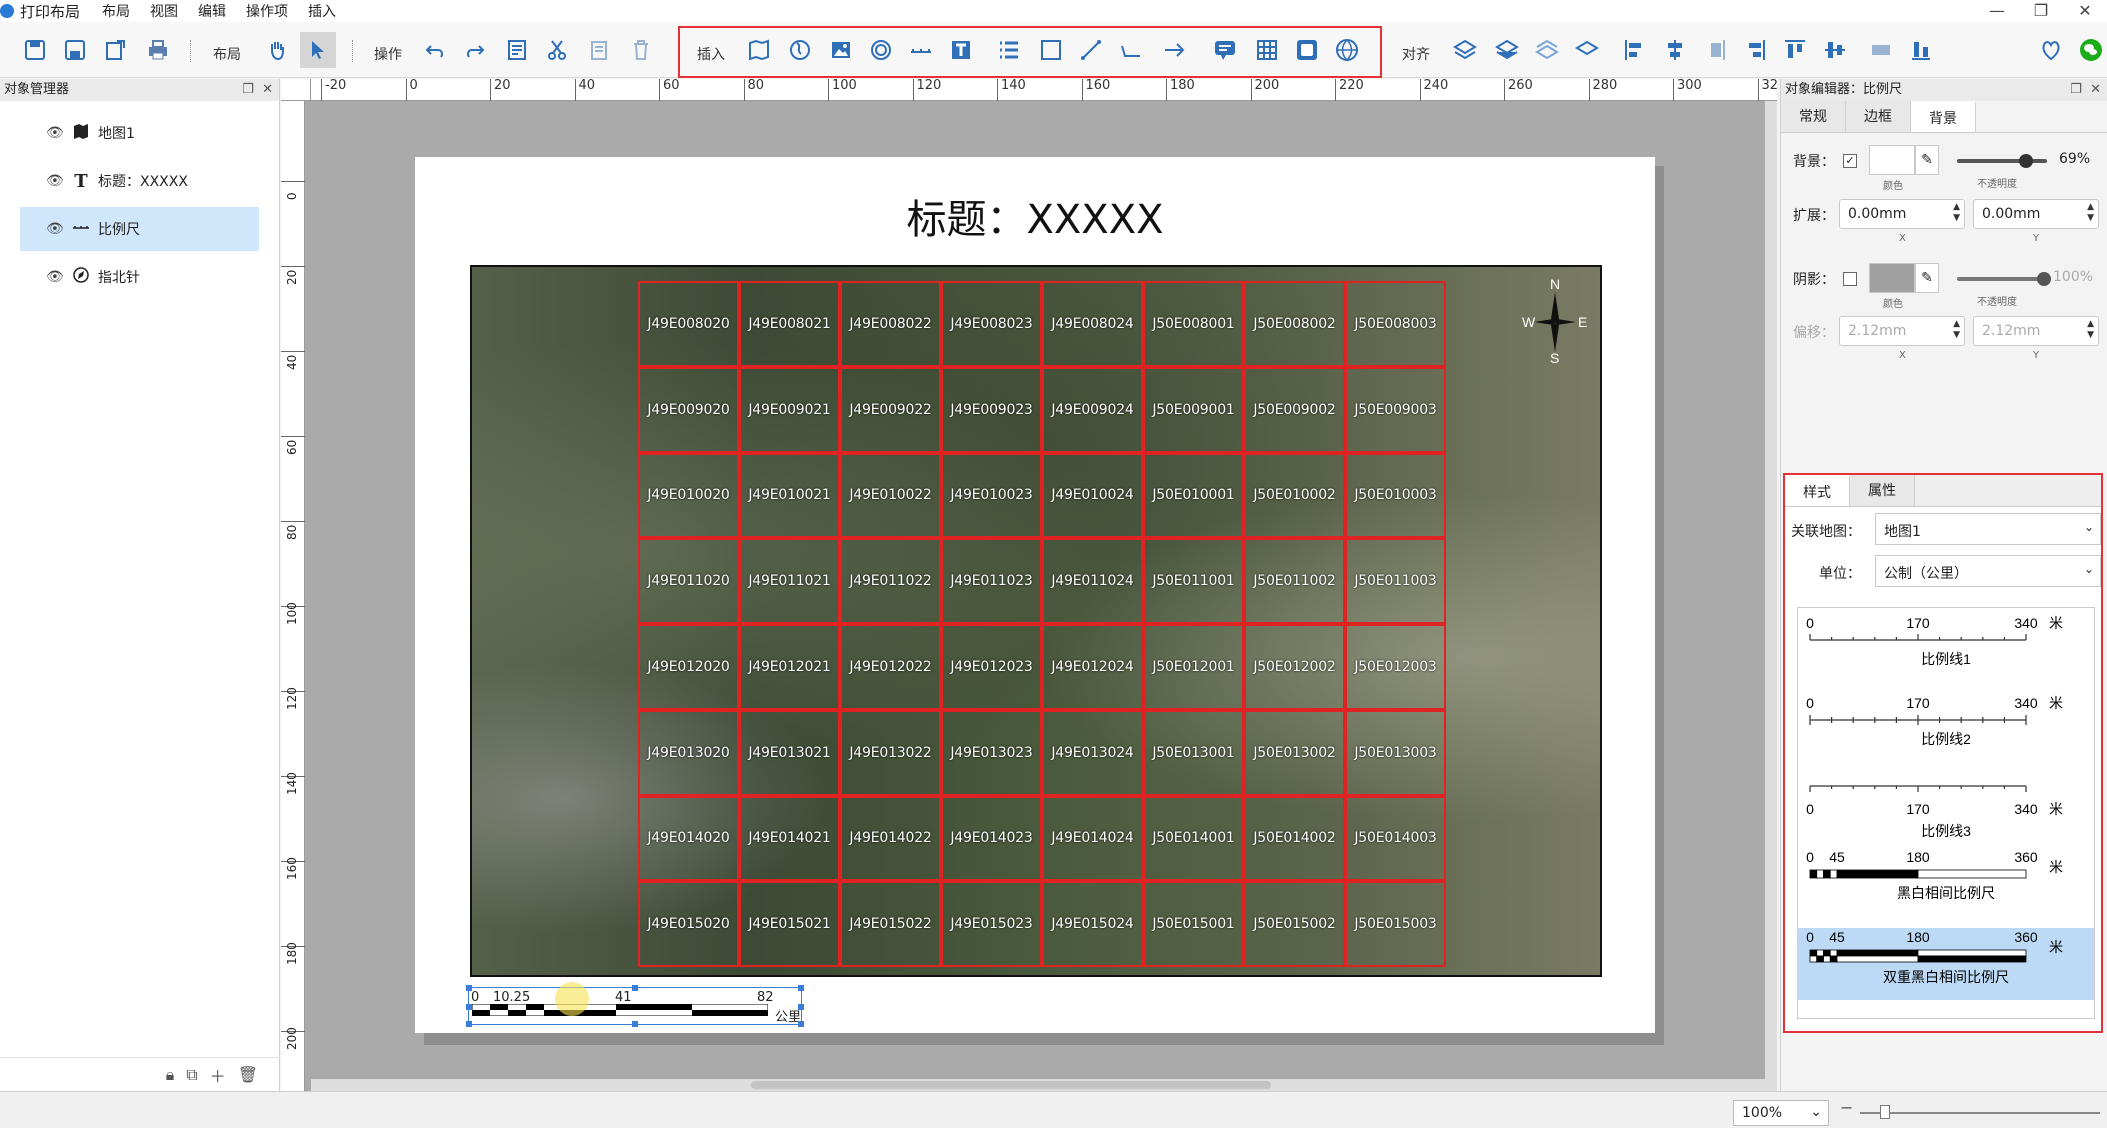 The height and width of the screenshot is (1128, 2107). Describe the element at coordinates (921, 50) in the screenshot. I see `insert-scalebar-icon` at that location.